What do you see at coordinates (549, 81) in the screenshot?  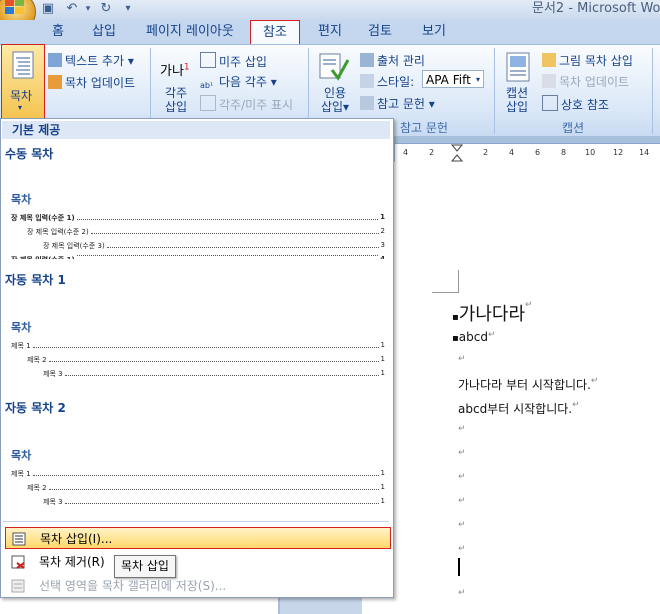 I see `update-table-icon` at bounding box center [549, 81].